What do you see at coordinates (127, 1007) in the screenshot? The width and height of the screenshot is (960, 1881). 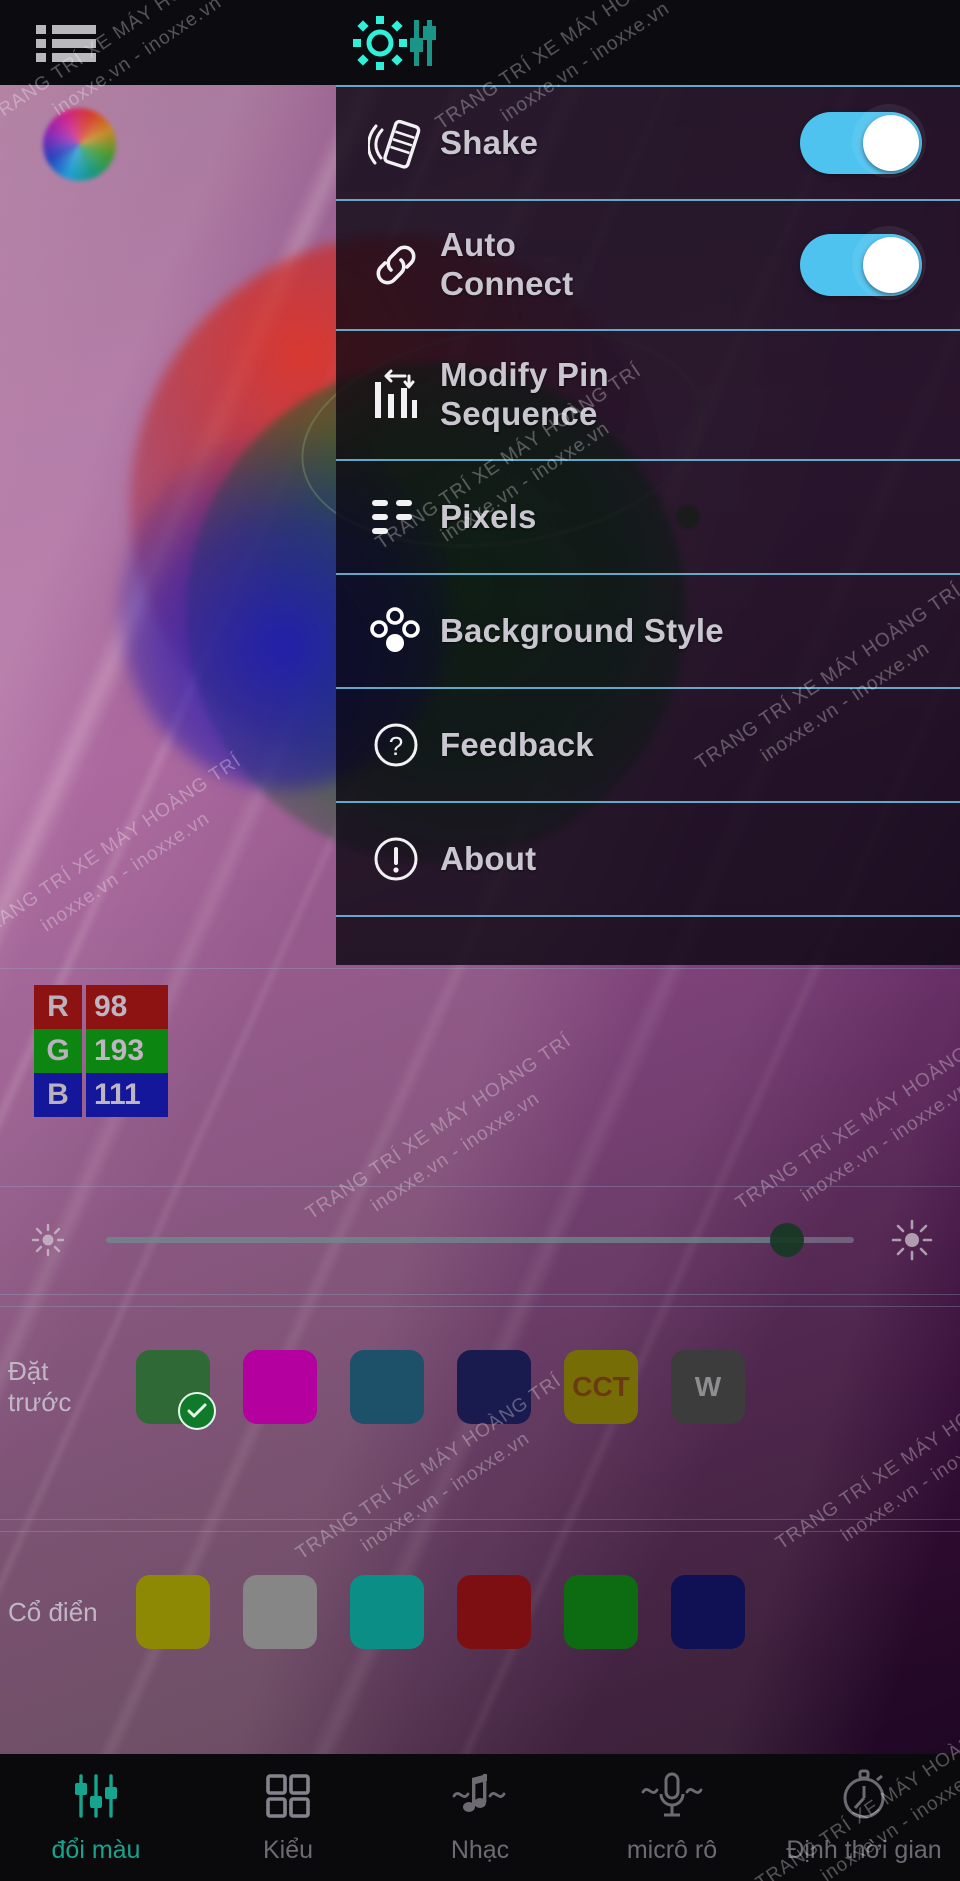 I see `rgb-red-value: 98` at bounding box center [127, 1007].